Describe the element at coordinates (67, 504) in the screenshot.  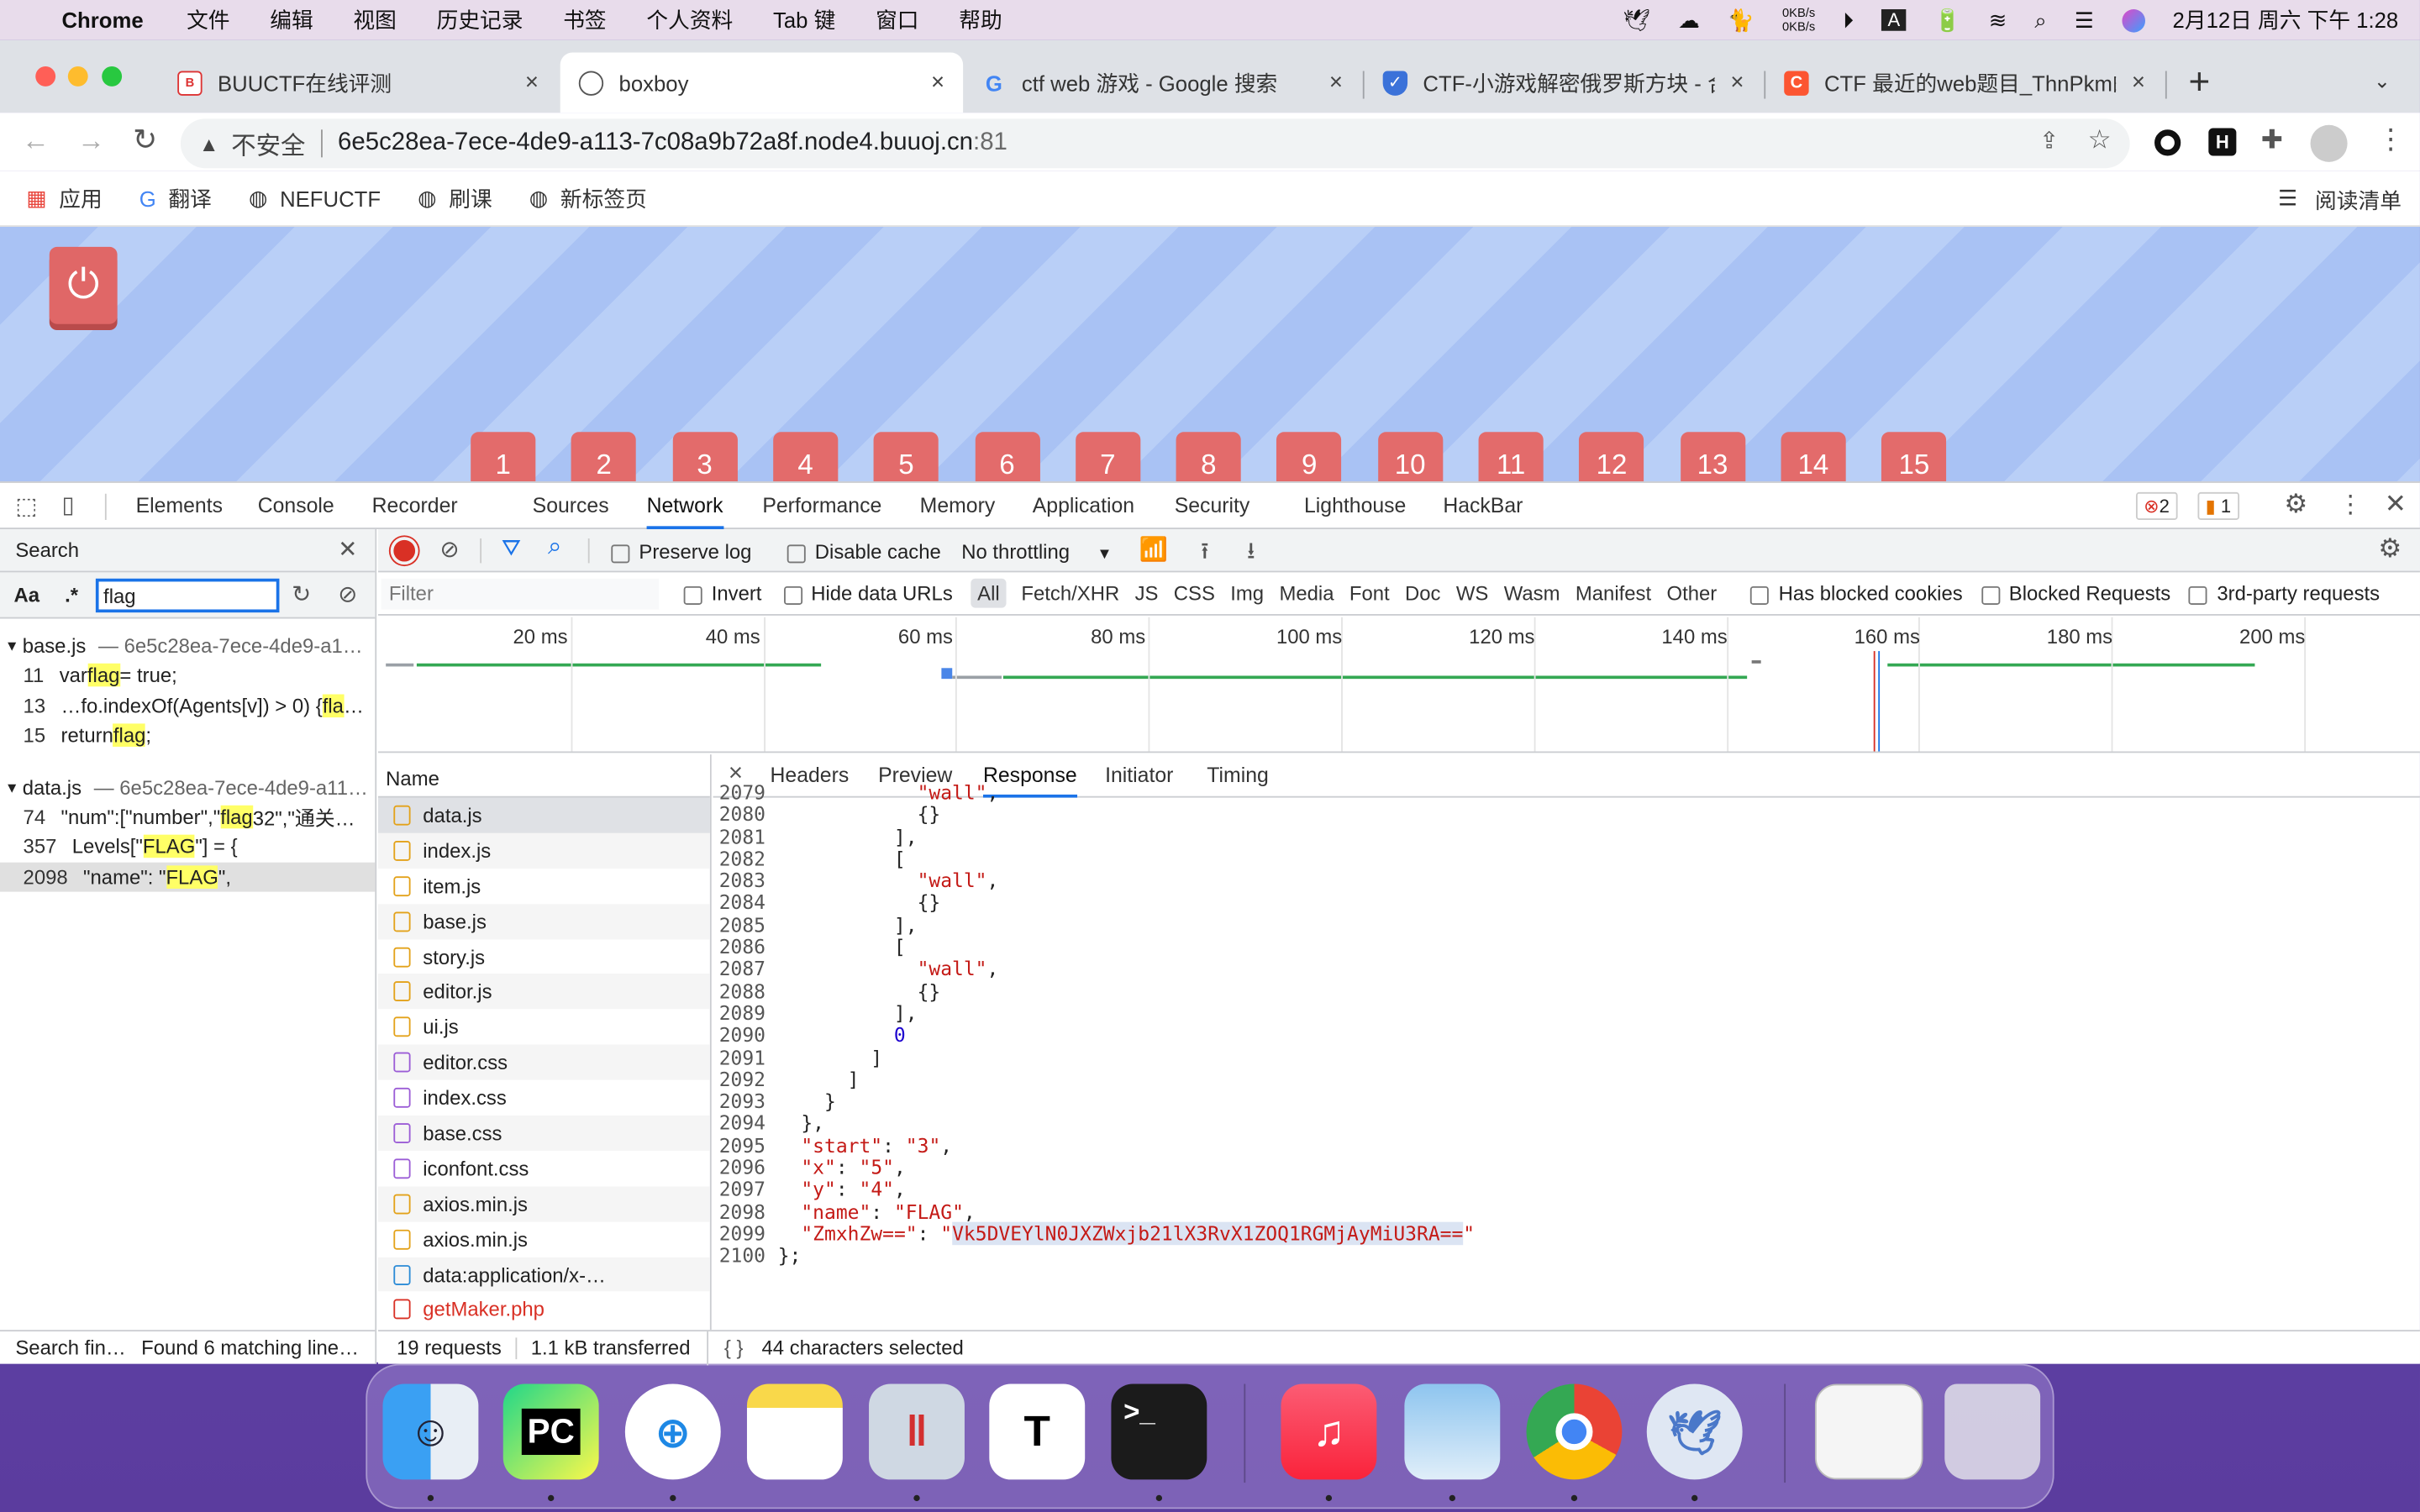
I see `device-toolbar-icon: ▯` at that location.